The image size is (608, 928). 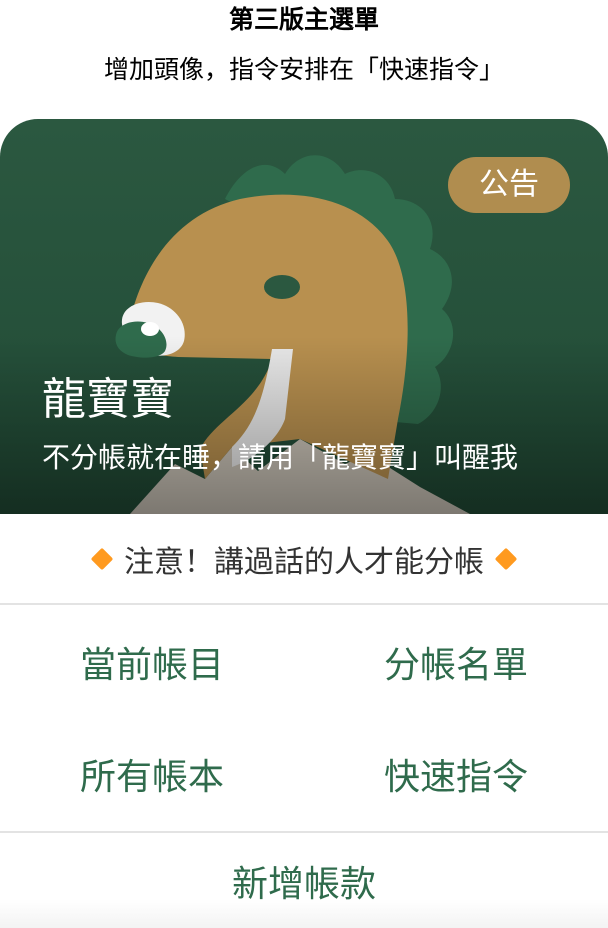 I want to click on split-list-button: 分帳名單, so click(x=456, y=662).